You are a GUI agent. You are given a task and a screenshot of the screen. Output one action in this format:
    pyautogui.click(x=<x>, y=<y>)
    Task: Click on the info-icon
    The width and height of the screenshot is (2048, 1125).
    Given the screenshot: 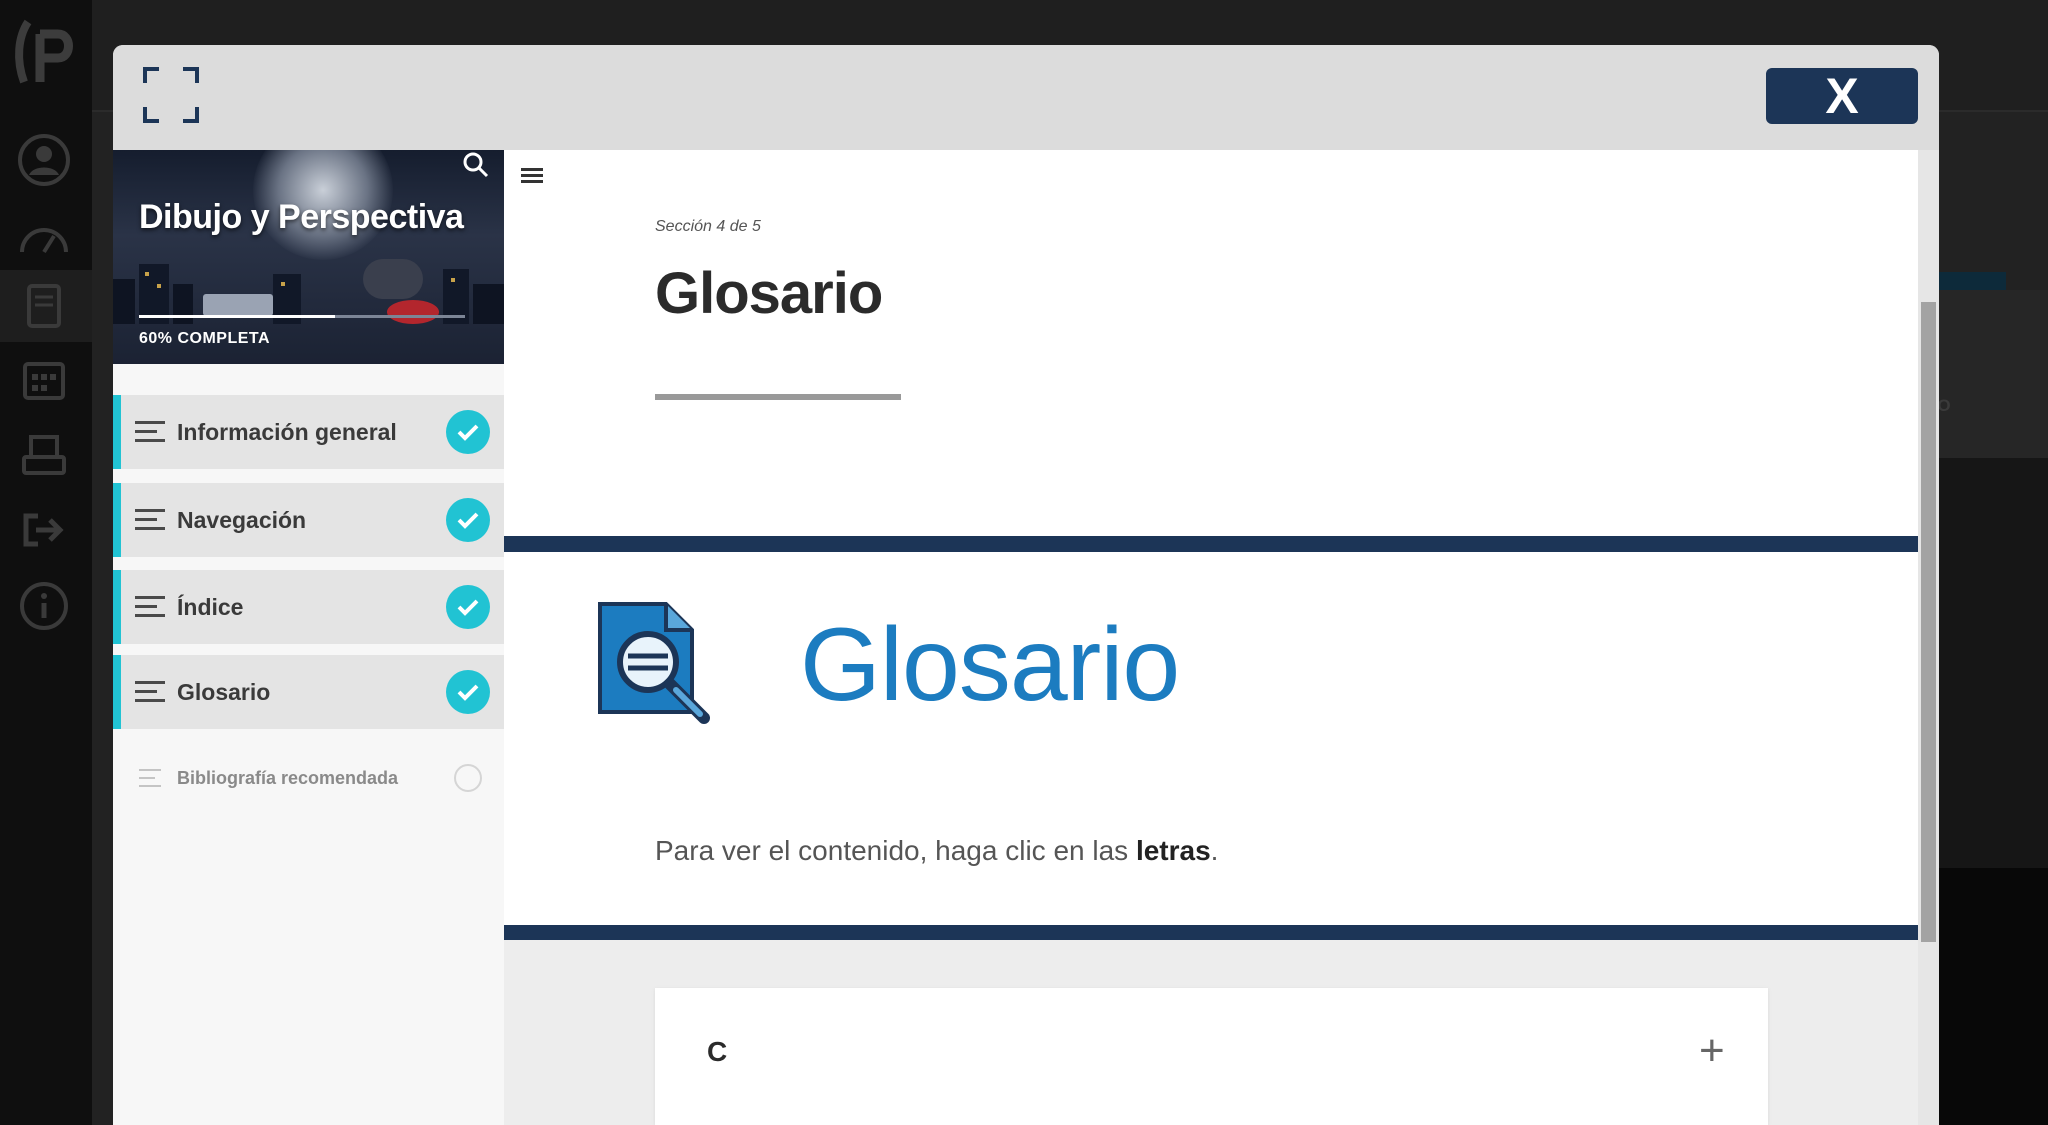 What is the action you would take?
    pyautogui.click(x=44, y=606)
    